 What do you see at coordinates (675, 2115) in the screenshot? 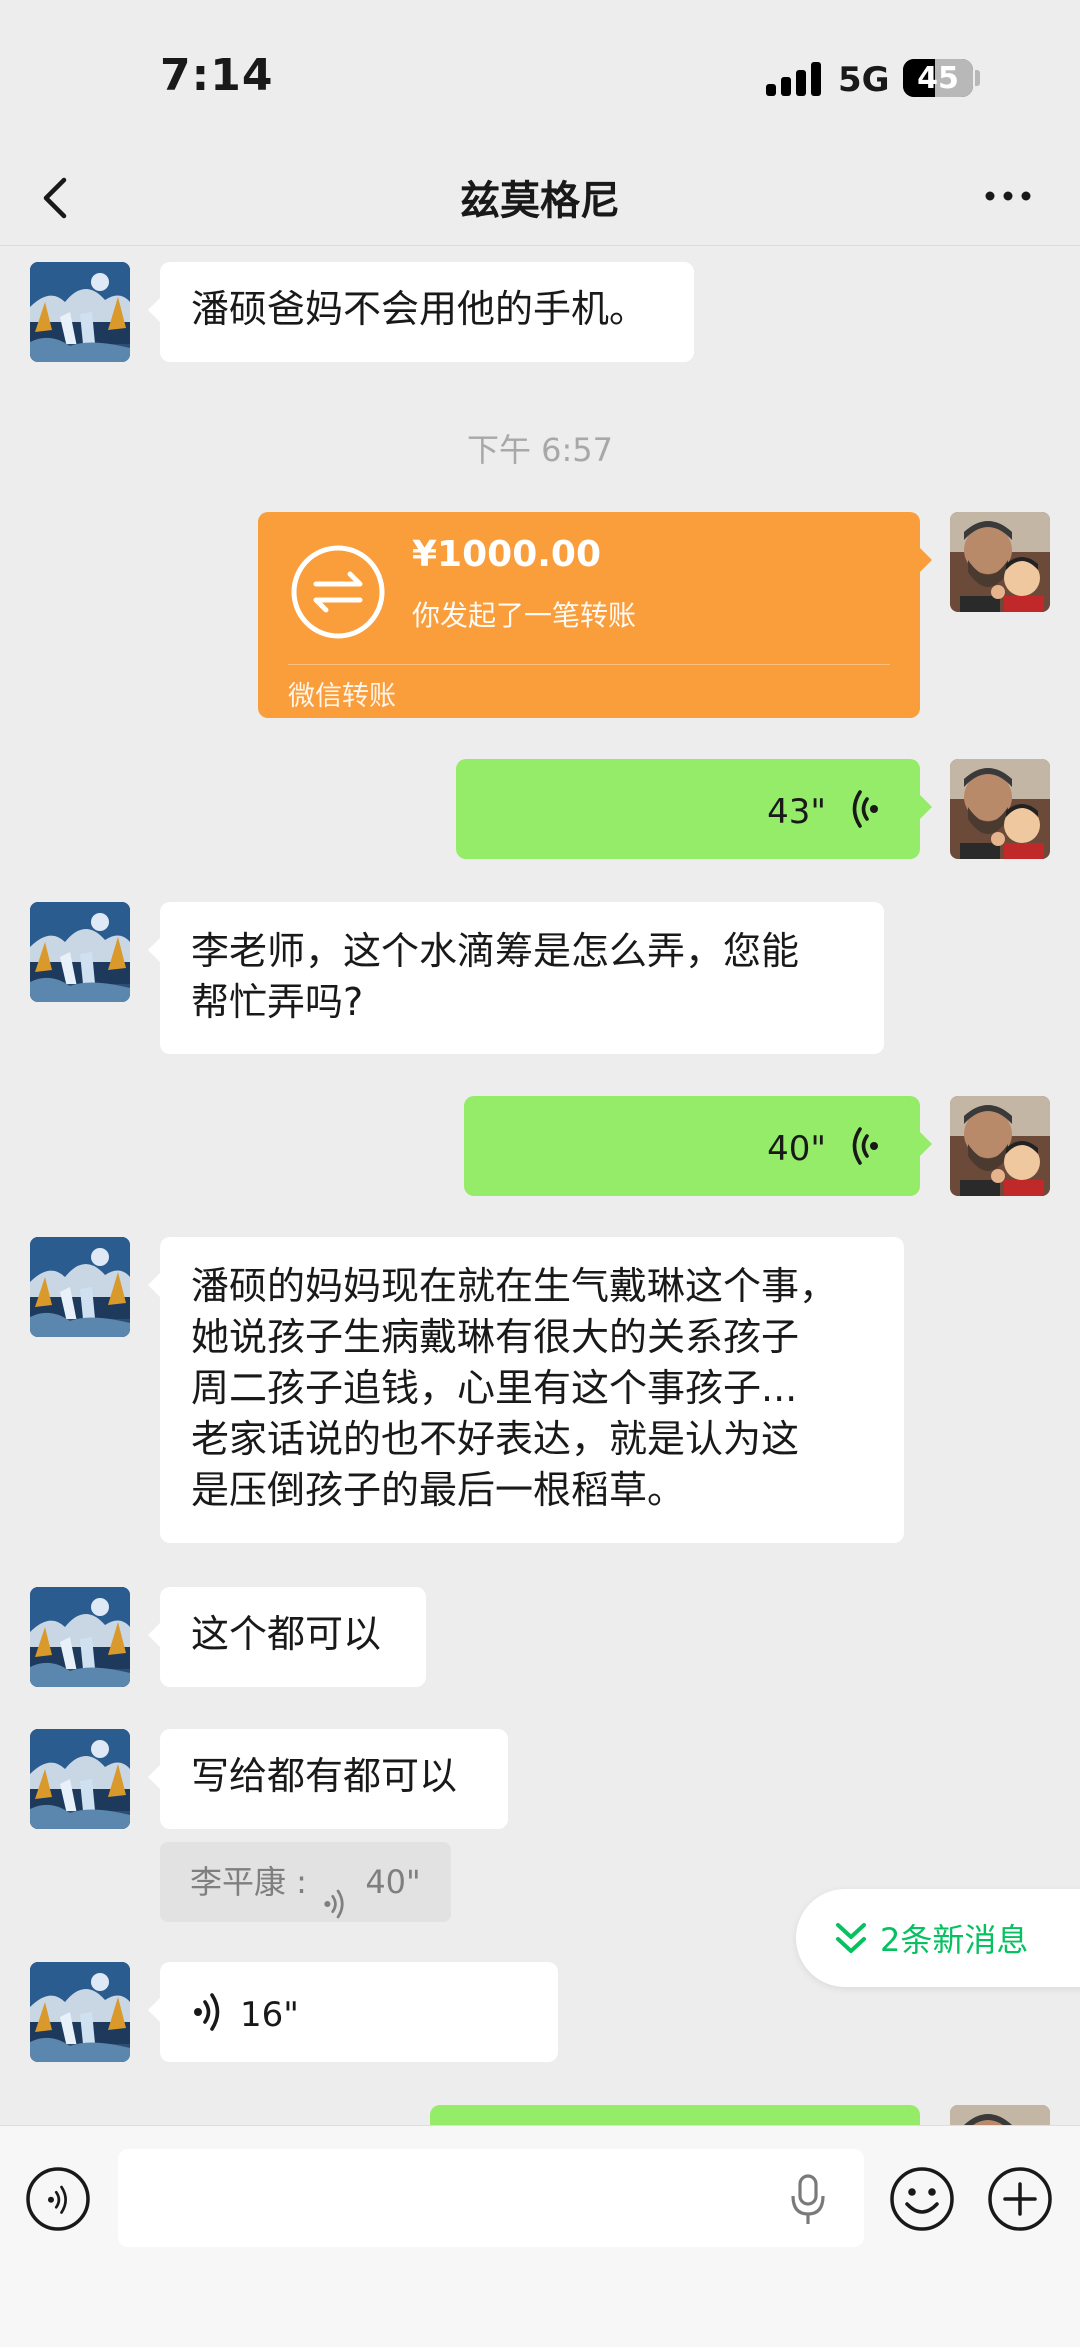
I see `voice-message` at bounding box center [675, 2115].